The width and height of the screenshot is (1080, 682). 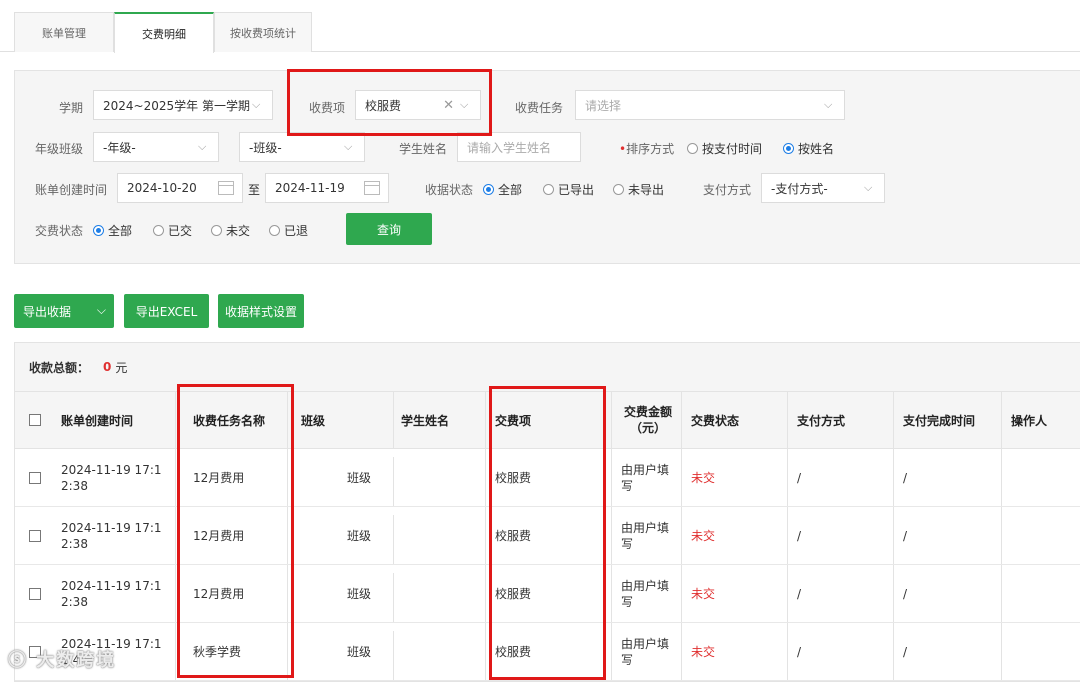 What do you see at coordinates (254, 190) in the screenshot?
I see `date-to-sep: 至` at bounding box center [254, 190].